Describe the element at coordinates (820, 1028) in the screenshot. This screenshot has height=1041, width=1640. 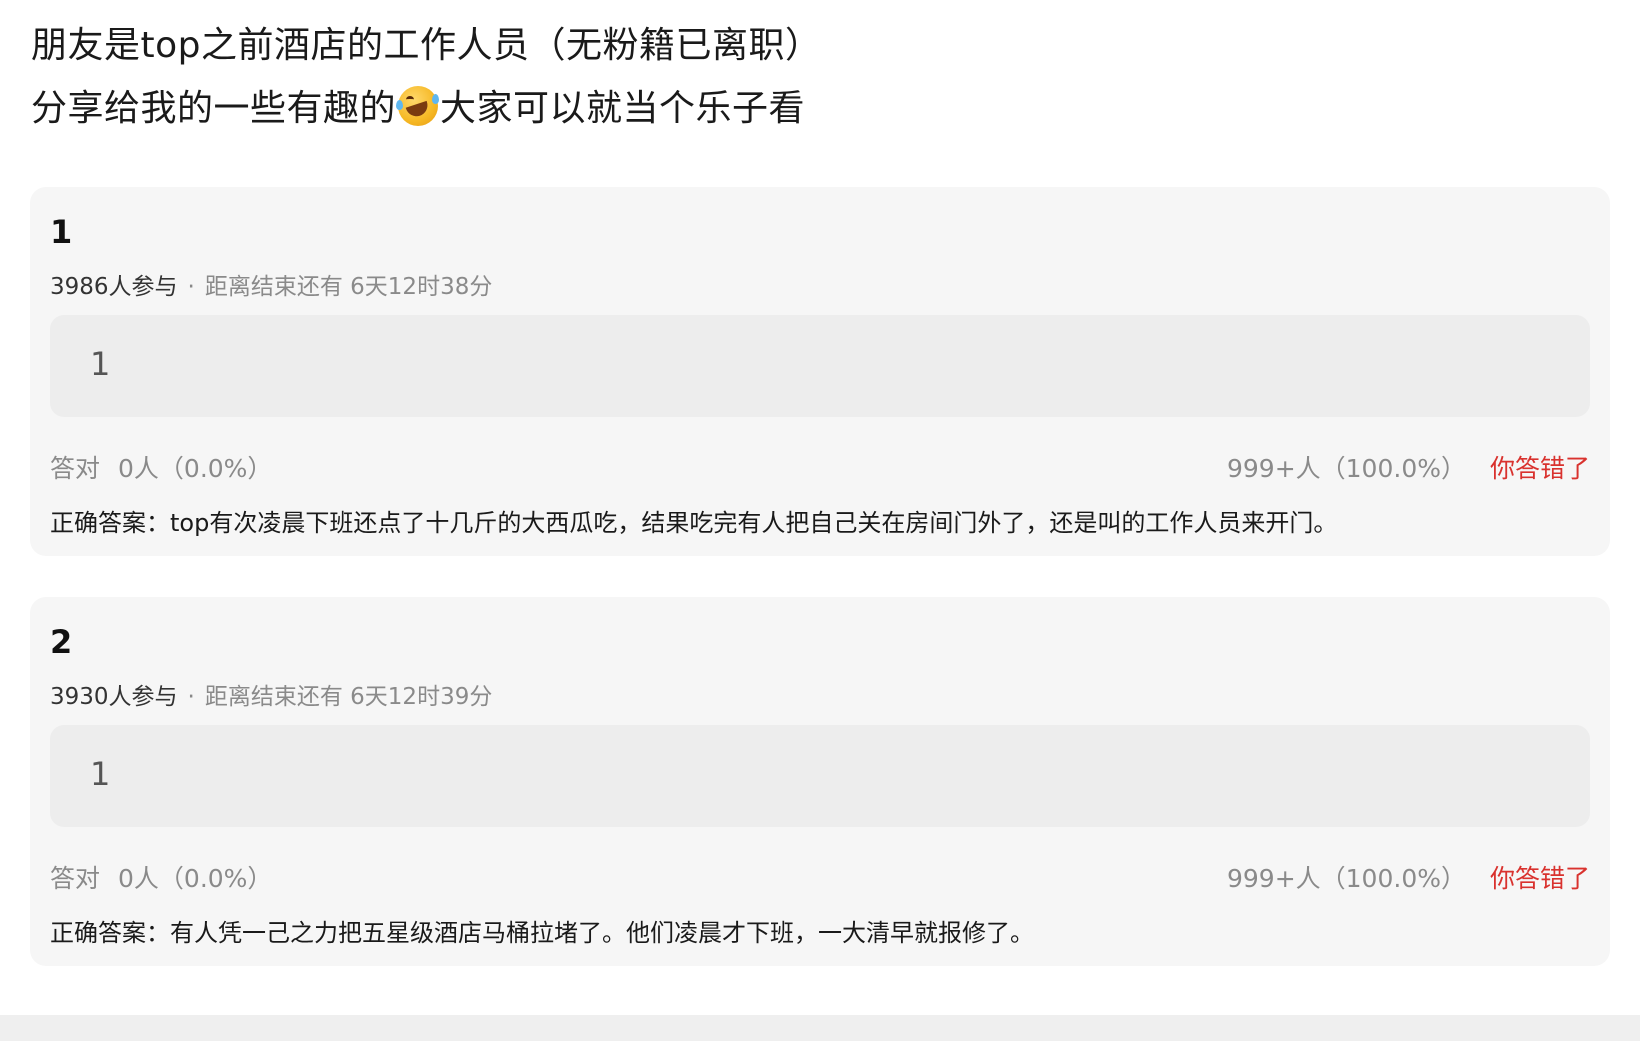
I see `bottom-divider` at that location.